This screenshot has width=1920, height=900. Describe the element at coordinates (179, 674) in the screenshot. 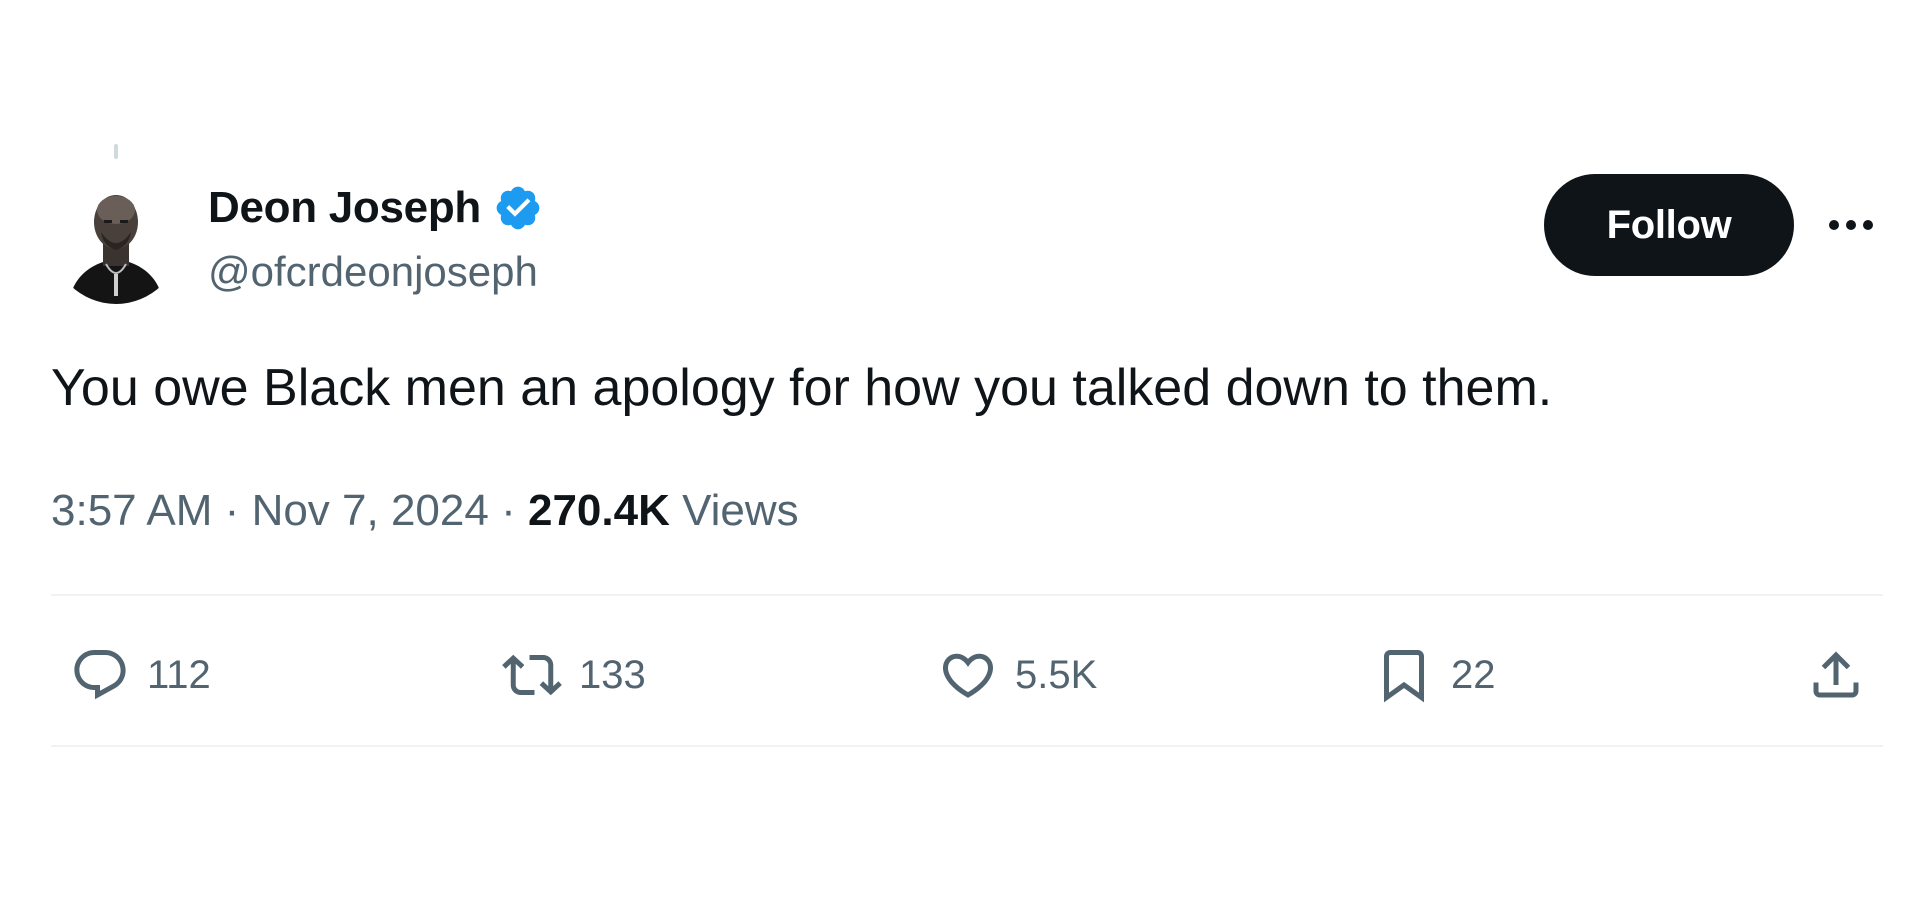

I see `reply-count: 112` at that location.